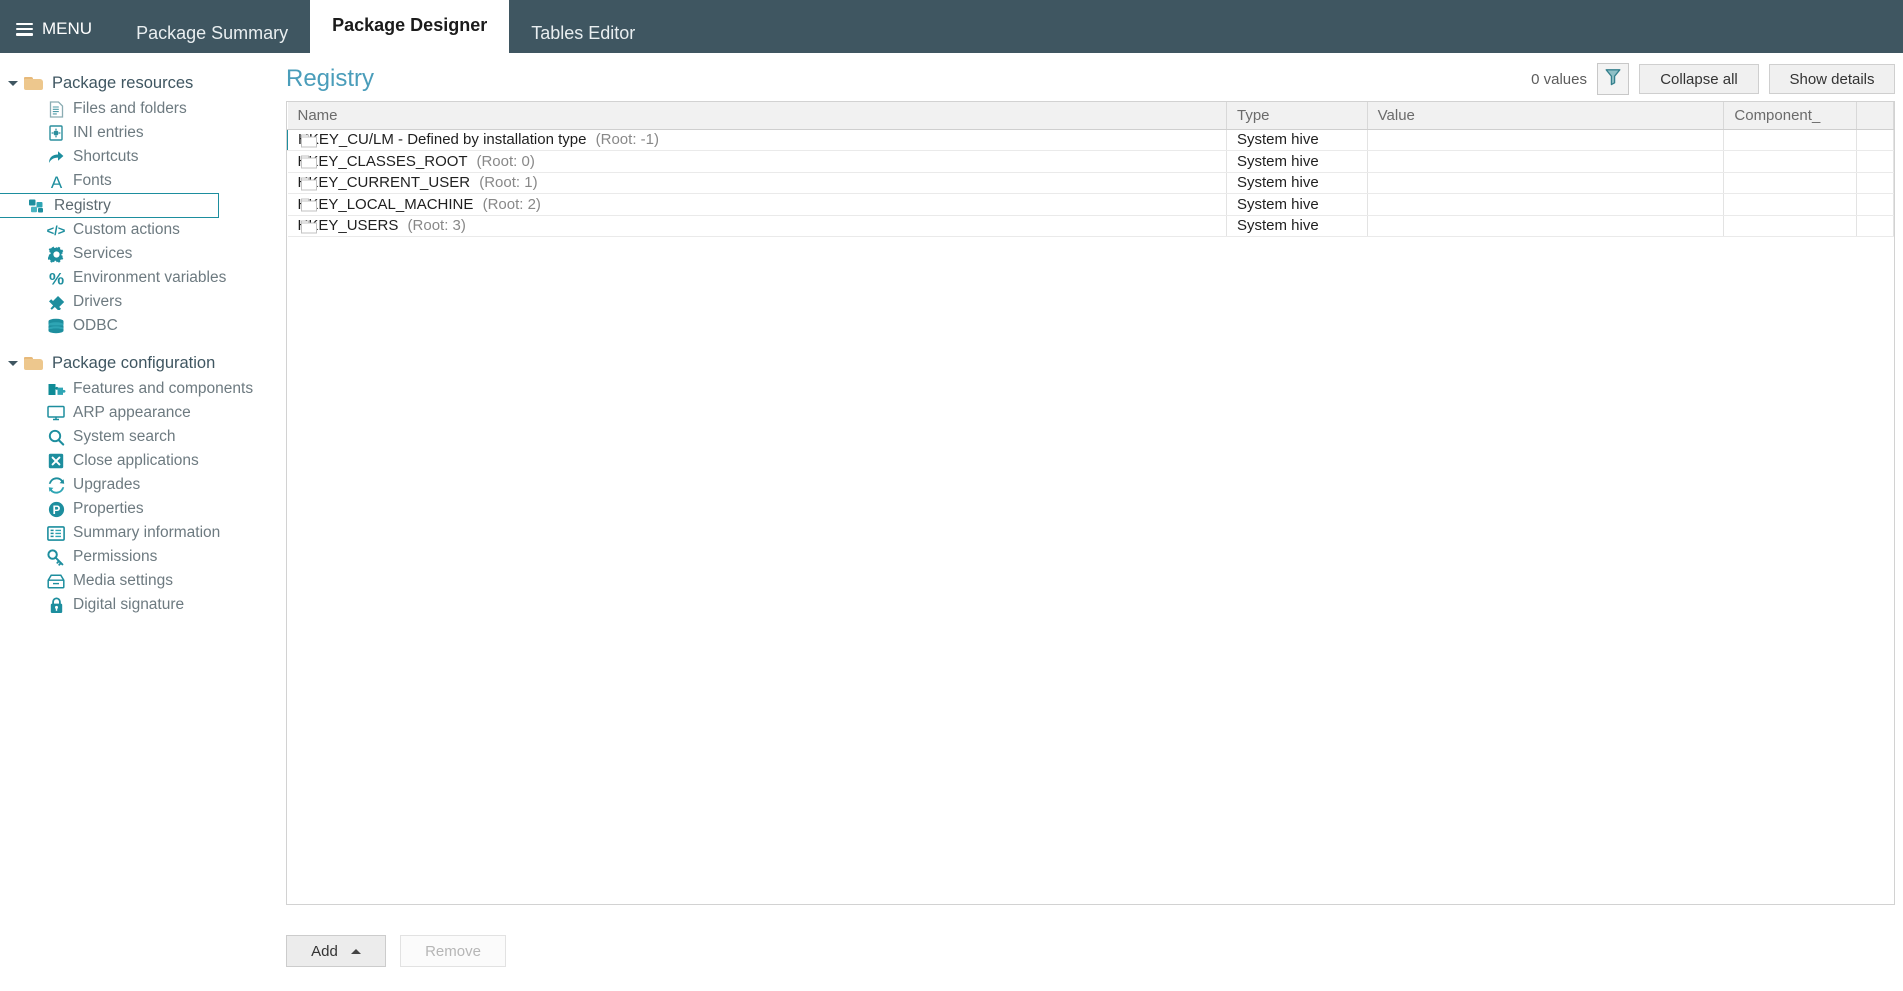 The width and height of the screenshot is (1903, 991). Describe the element at coordinates (56, 326) in the screenshot. I see `database-icon` at that location.